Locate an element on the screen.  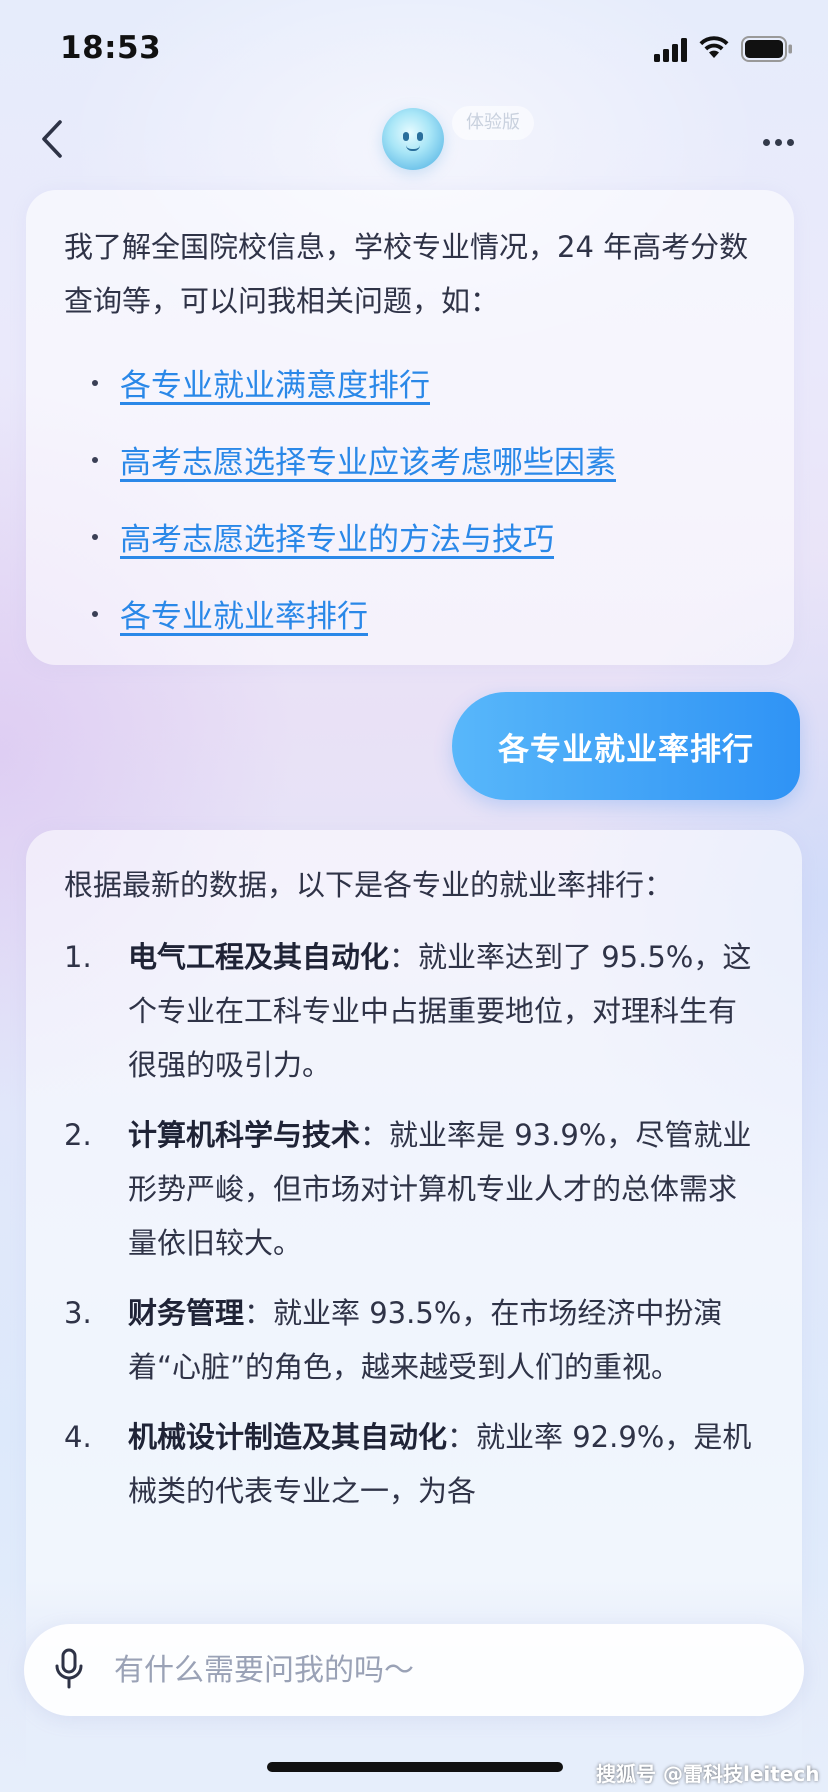
wifi-icon is located at coordinates (714, 47).